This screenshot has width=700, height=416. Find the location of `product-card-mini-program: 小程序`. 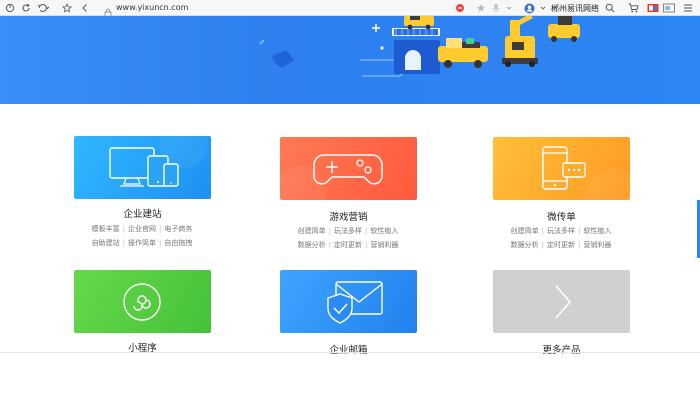

product-card-mini-program: 小程序 is located at coordinates (142, 312).